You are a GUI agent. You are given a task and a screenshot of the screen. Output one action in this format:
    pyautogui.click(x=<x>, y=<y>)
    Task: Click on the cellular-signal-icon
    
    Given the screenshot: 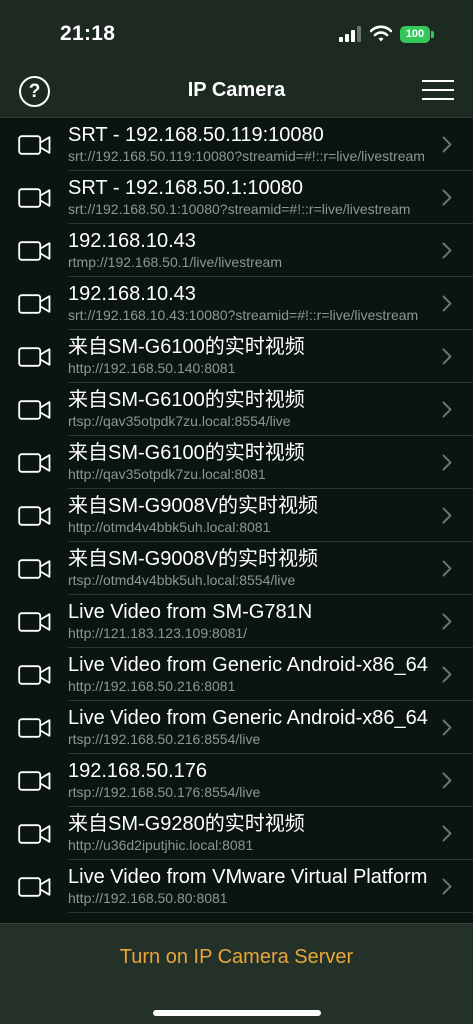 What is the action you would take?
    pyautogui.click(x=350, y=34)
    